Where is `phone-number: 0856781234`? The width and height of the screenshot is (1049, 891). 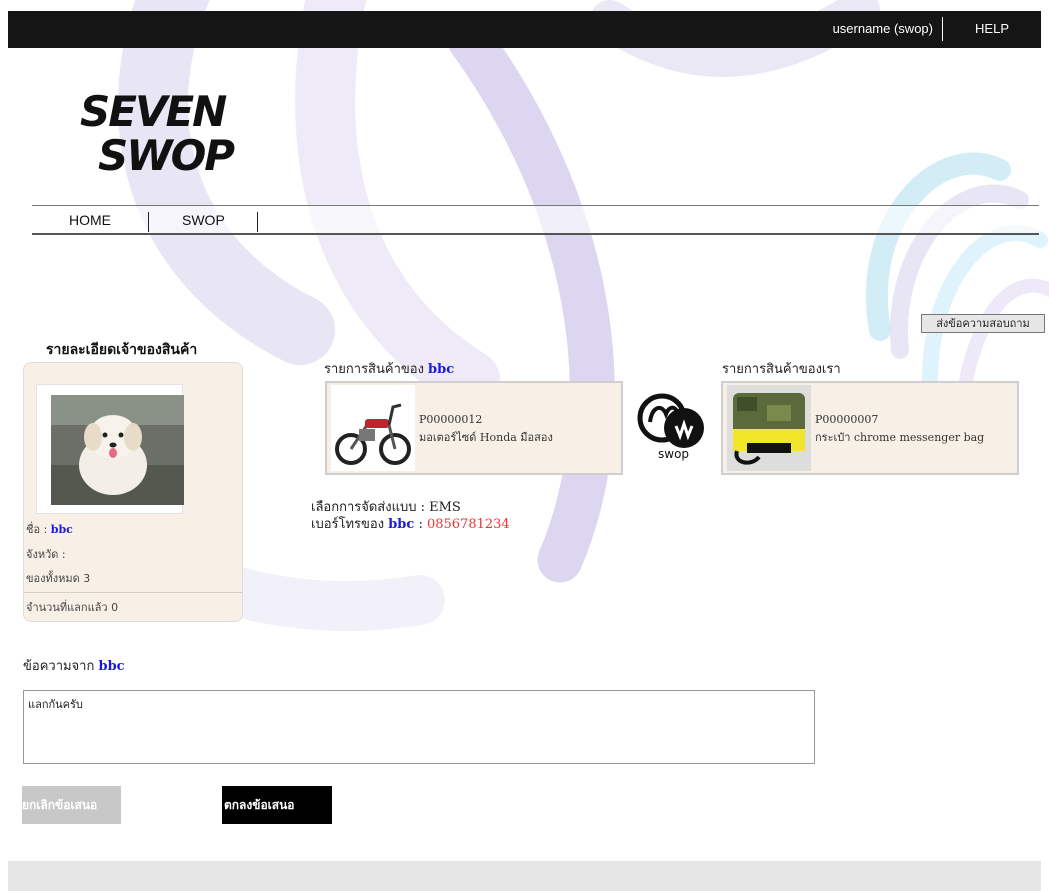
phone-number: 0856781234 is located at coordinates (468, 524).